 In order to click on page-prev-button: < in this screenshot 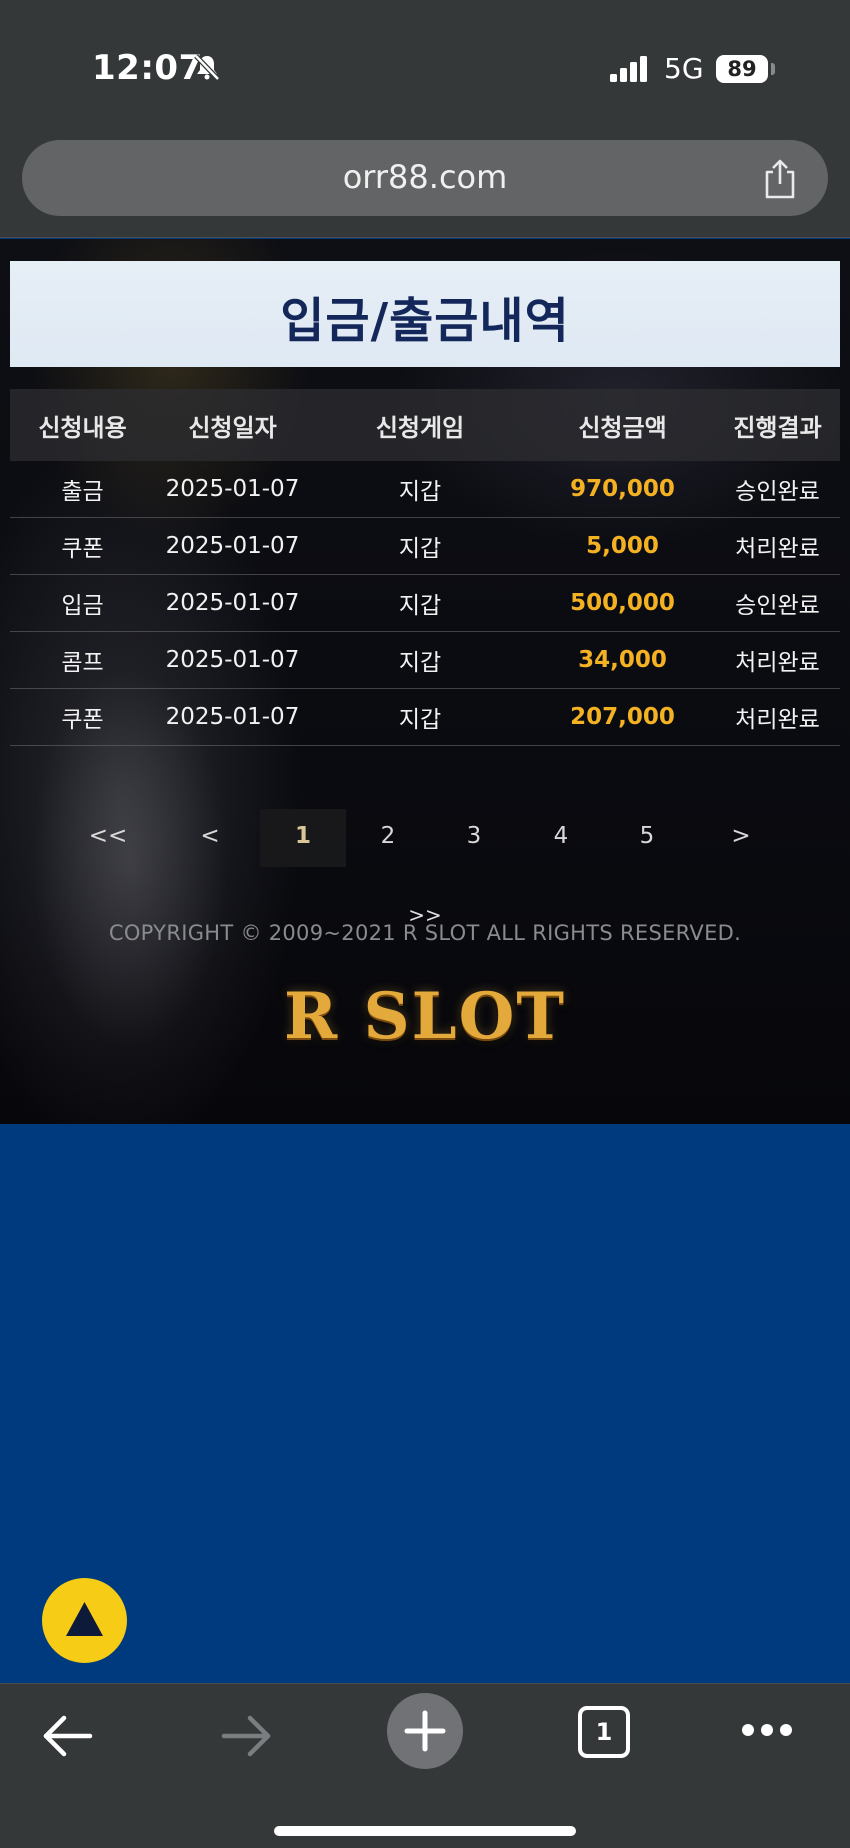, I will do `click(210, 836)`.